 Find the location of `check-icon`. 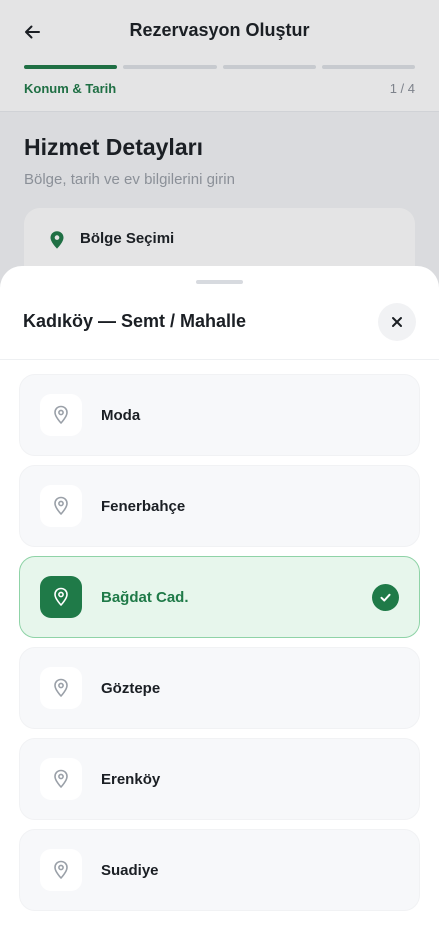

check-icon is located at coordinates (385, 597).